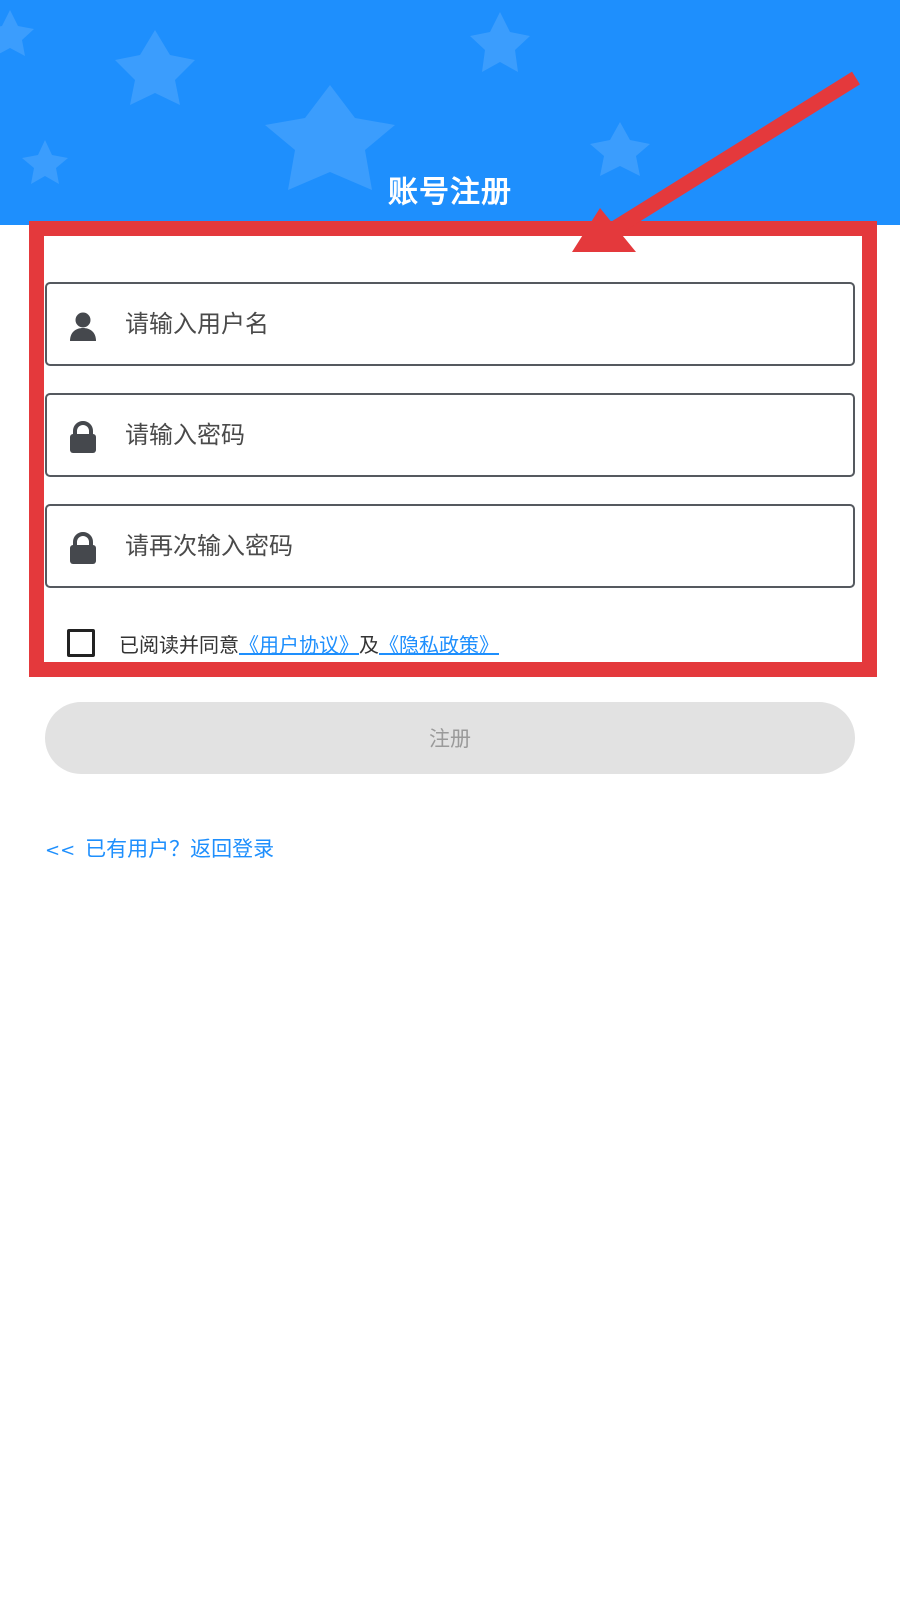  What do you see at coordinates (81, 643) in the screenshot?
I see `agreement-checkbox` at bounding box center [81, 643].